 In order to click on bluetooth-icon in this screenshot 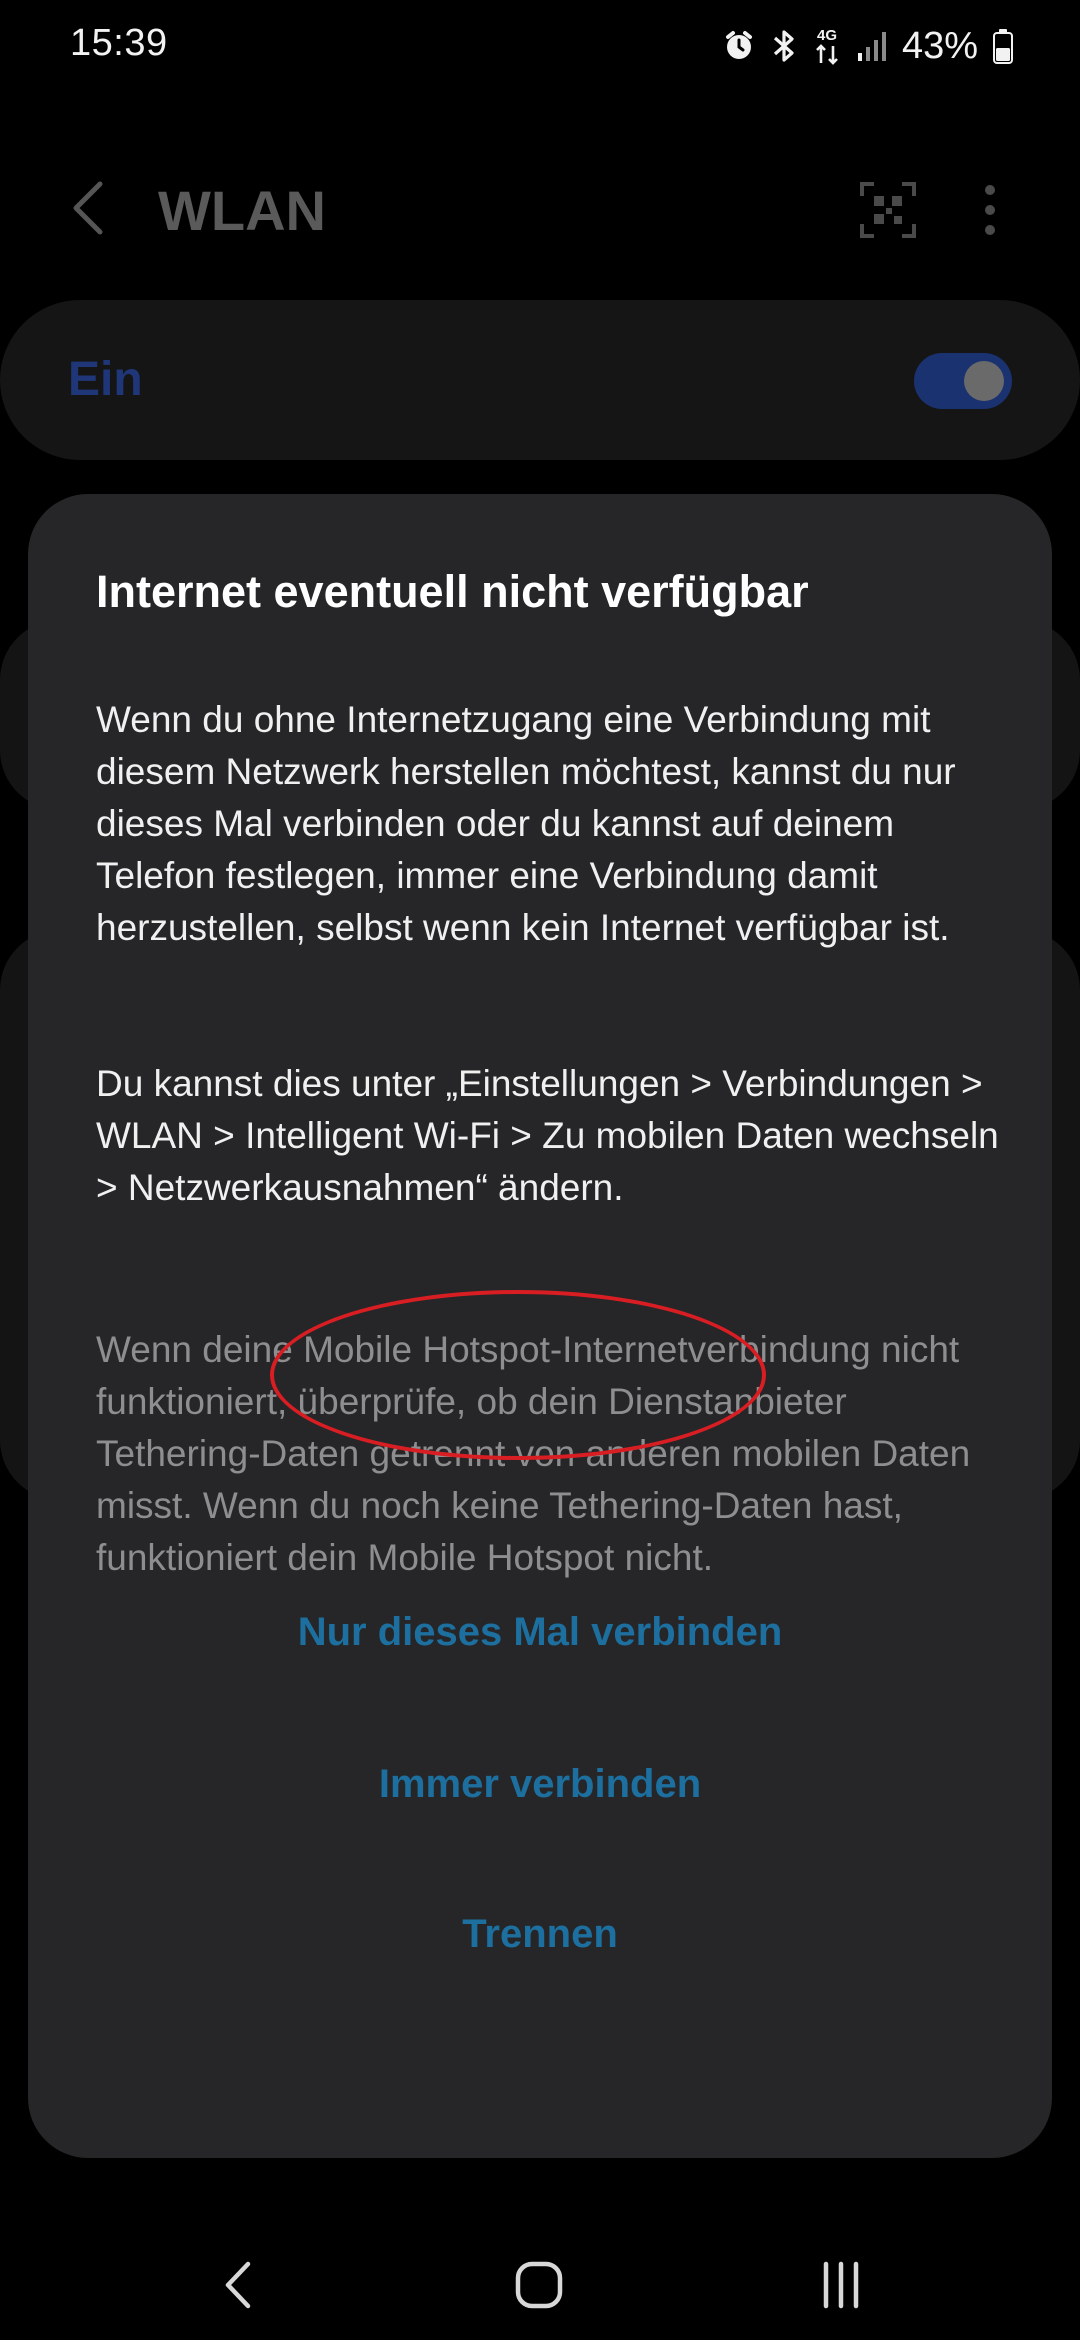, I will do `click(784, 46)`.